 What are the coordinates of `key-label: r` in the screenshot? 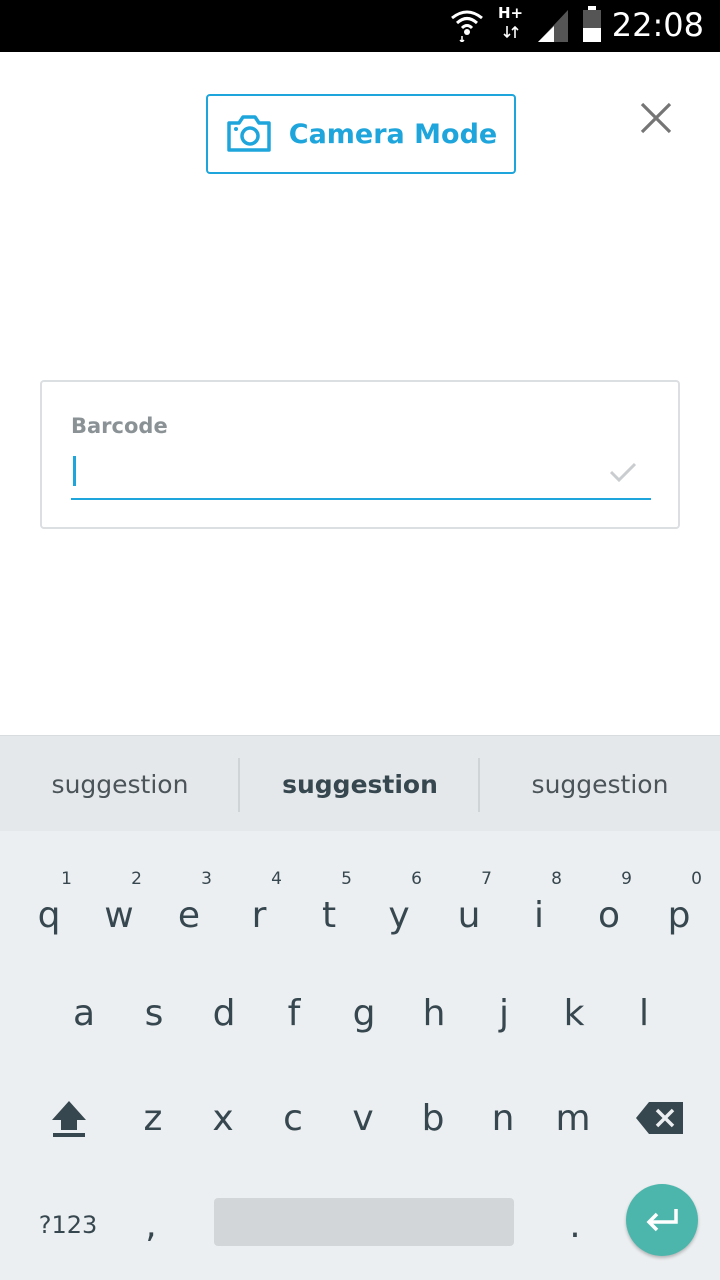 It's located at (259, 915).